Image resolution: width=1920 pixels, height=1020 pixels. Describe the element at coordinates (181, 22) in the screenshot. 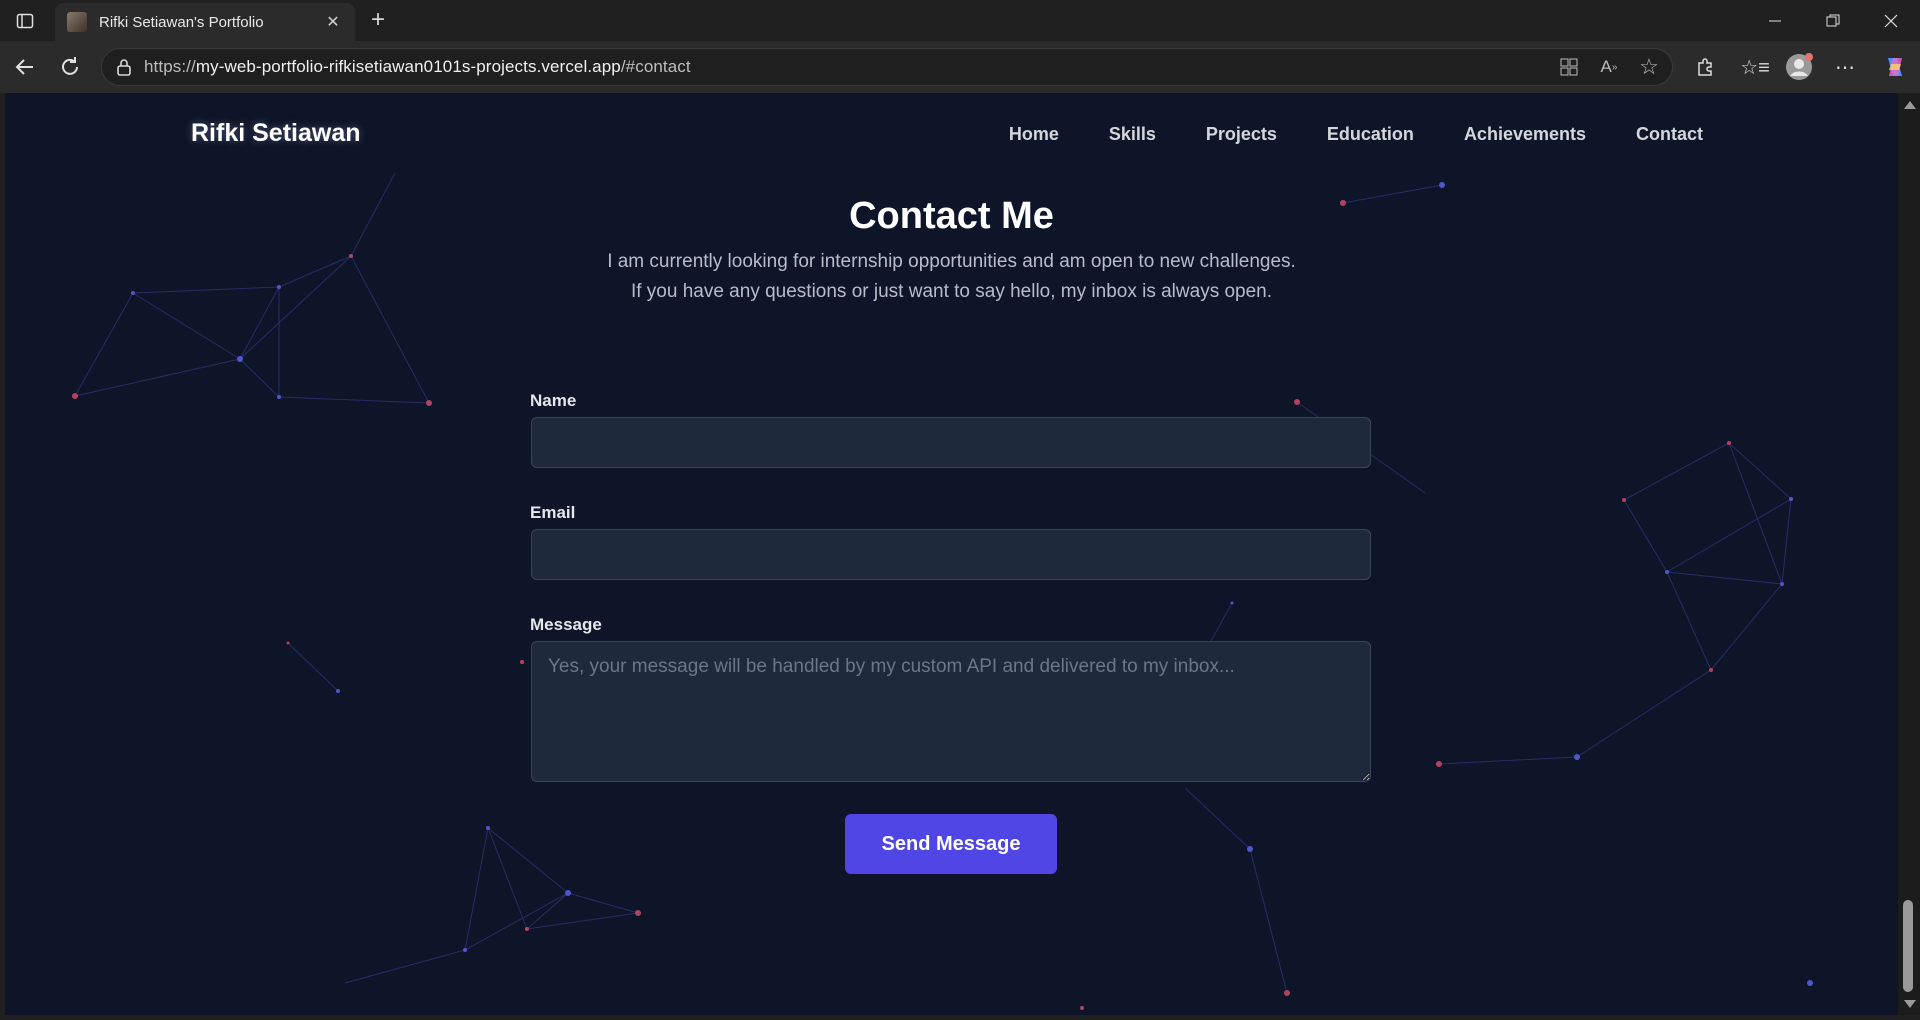

I see `tab-title: Rifki Setiawan's Portfolio` at that location.